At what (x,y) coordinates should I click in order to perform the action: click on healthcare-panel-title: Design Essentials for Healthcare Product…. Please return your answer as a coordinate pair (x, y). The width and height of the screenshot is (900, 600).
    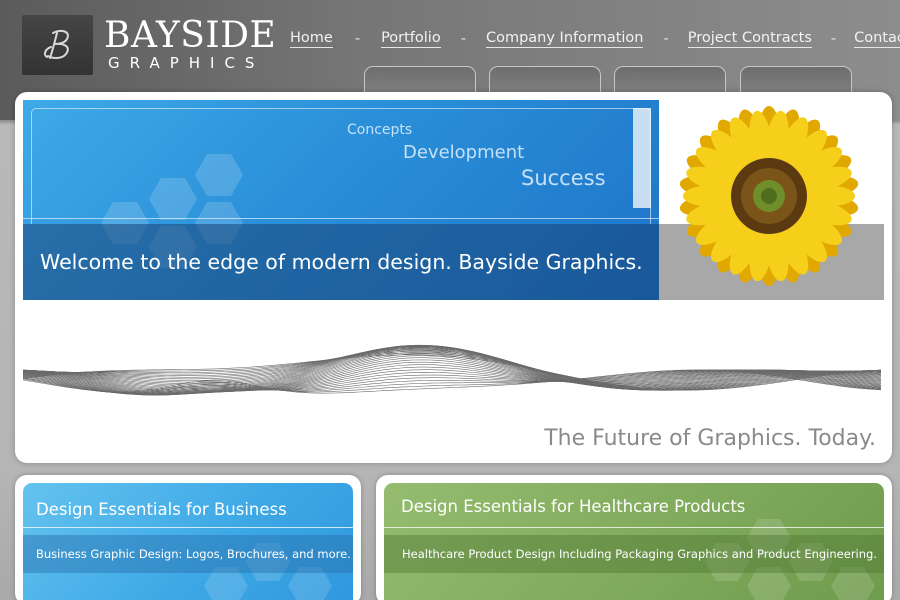
    Looking at the image, I should click on (573, 506).